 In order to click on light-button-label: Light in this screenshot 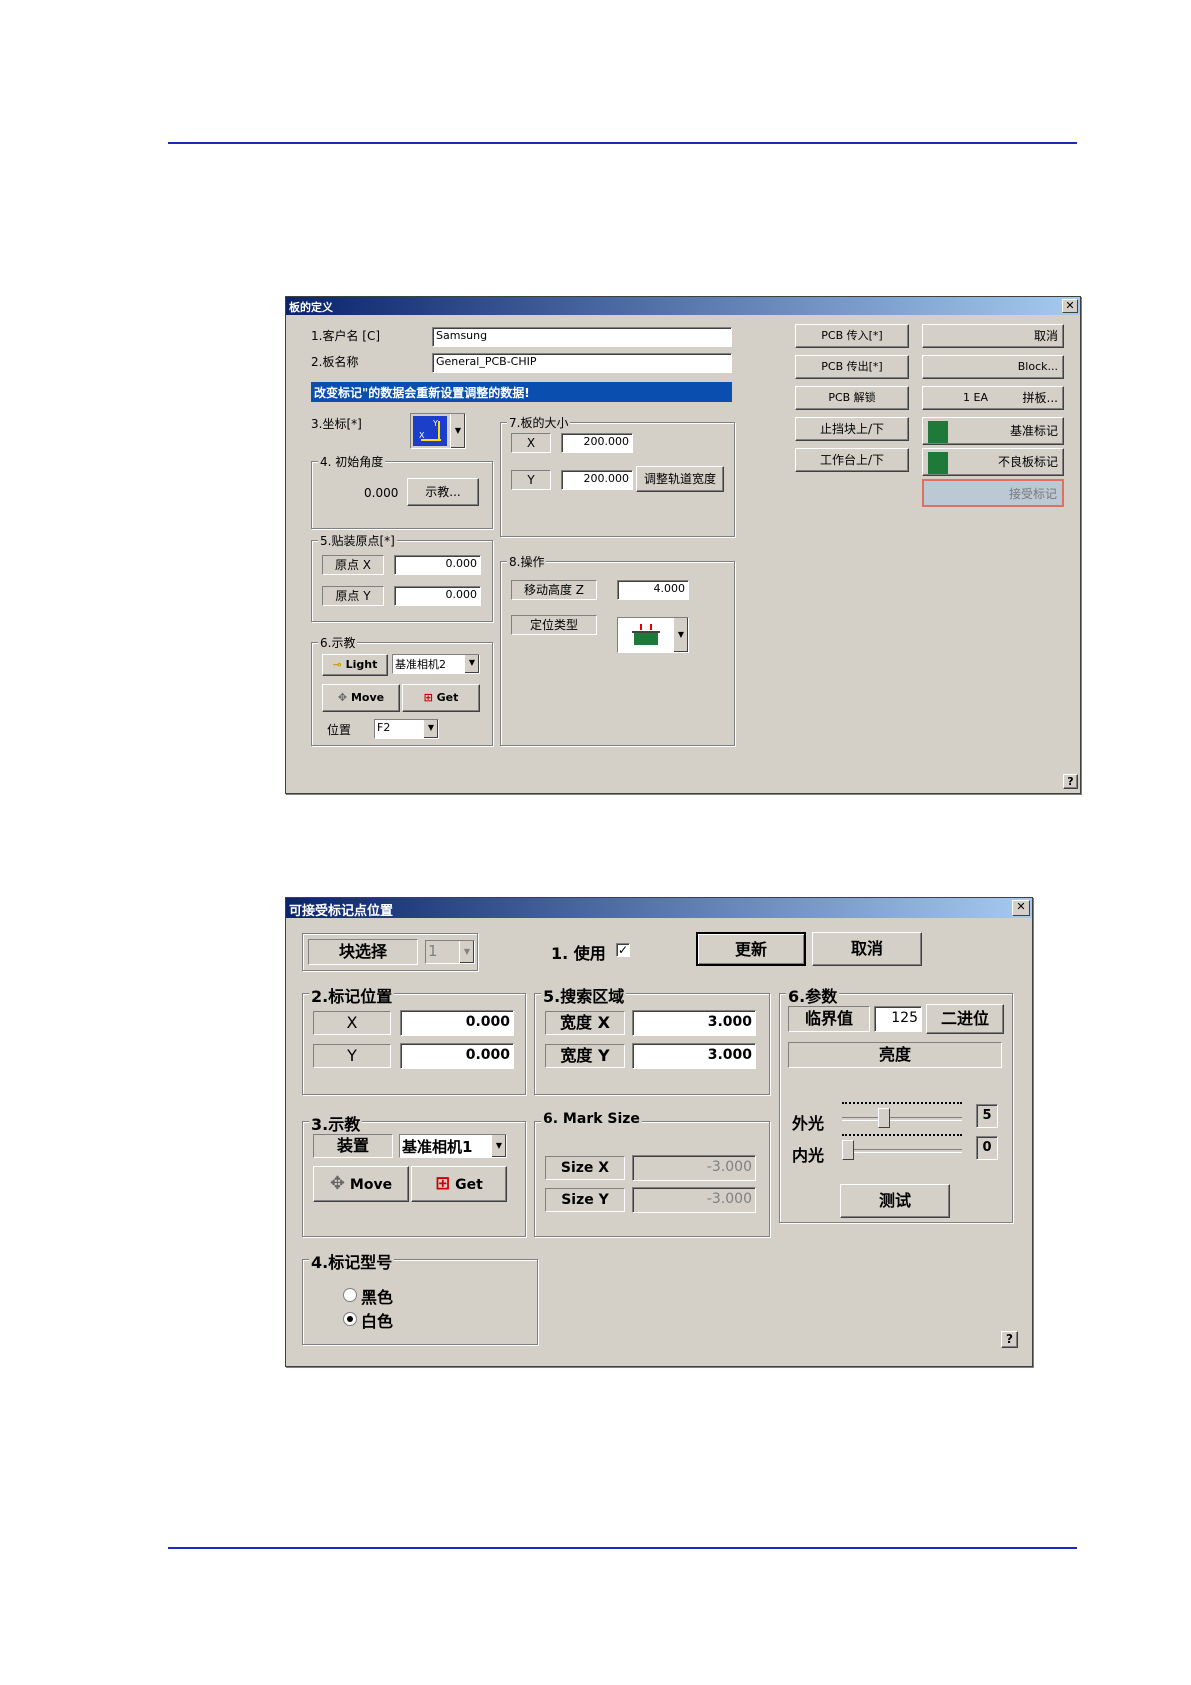, I will do `click(361, 664)`.